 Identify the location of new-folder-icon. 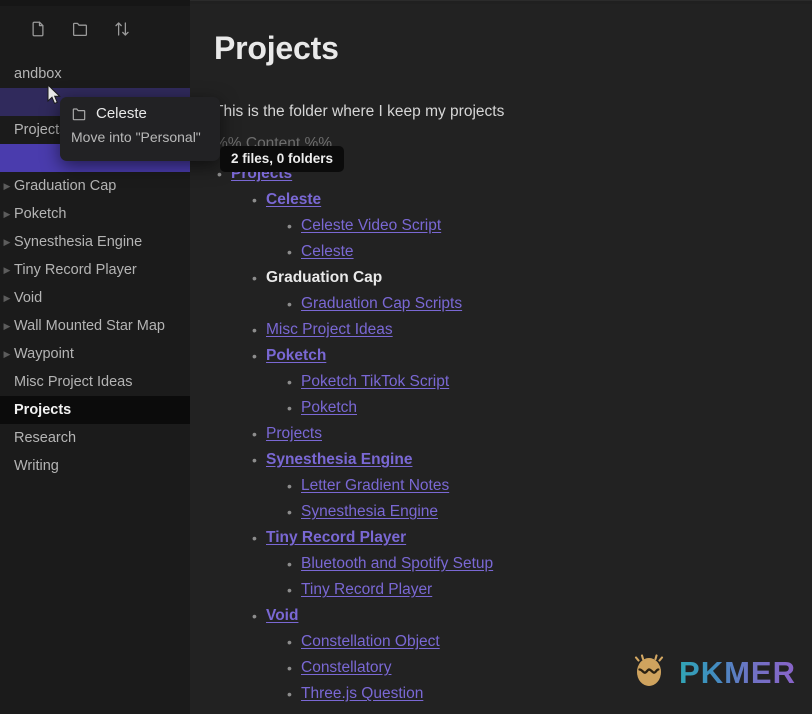
(80, 29).